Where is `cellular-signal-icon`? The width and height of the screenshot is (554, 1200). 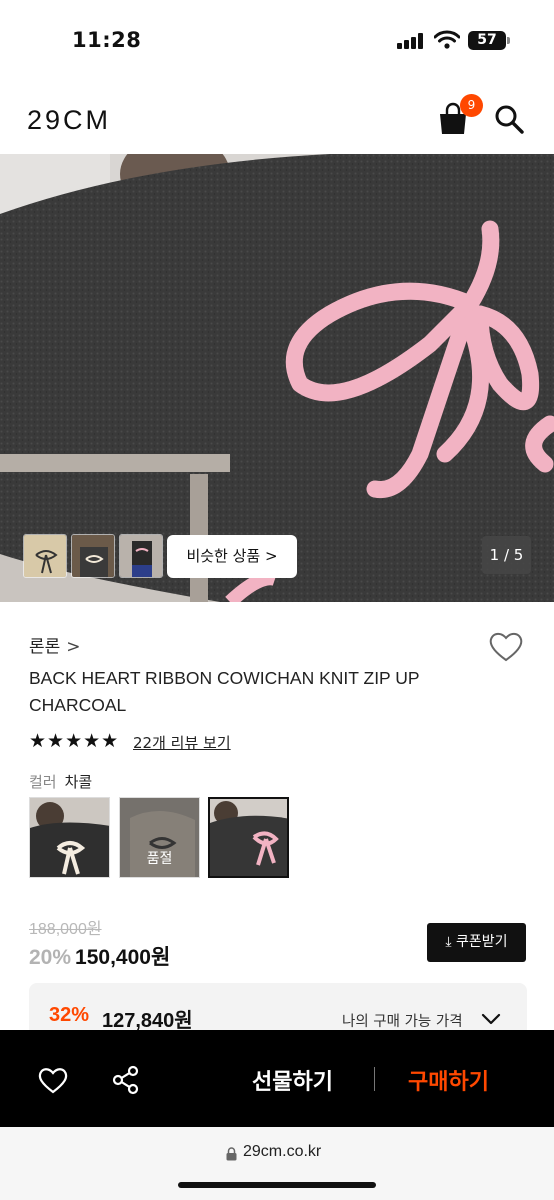
cellular-signal-icon is located at coordinates (410, 41).